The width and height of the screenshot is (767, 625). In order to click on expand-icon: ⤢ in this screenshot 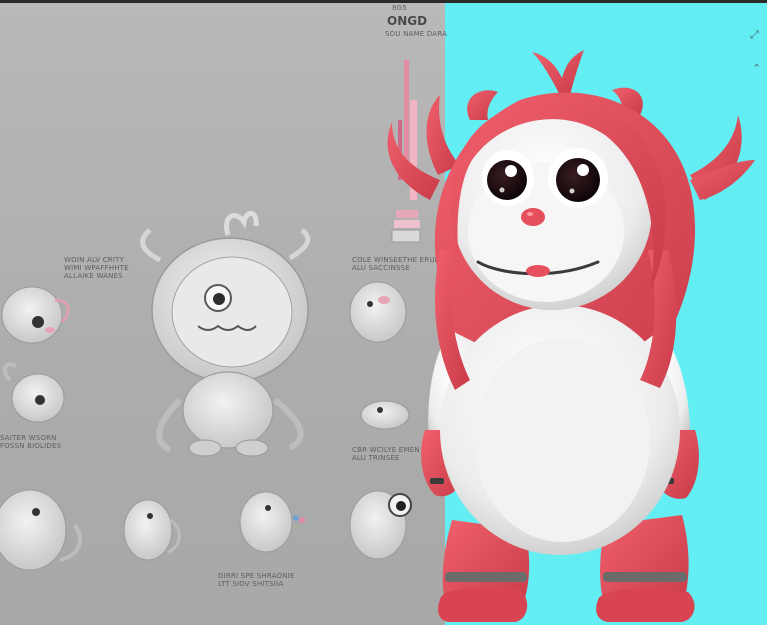, I will do `click(754, 35)`.